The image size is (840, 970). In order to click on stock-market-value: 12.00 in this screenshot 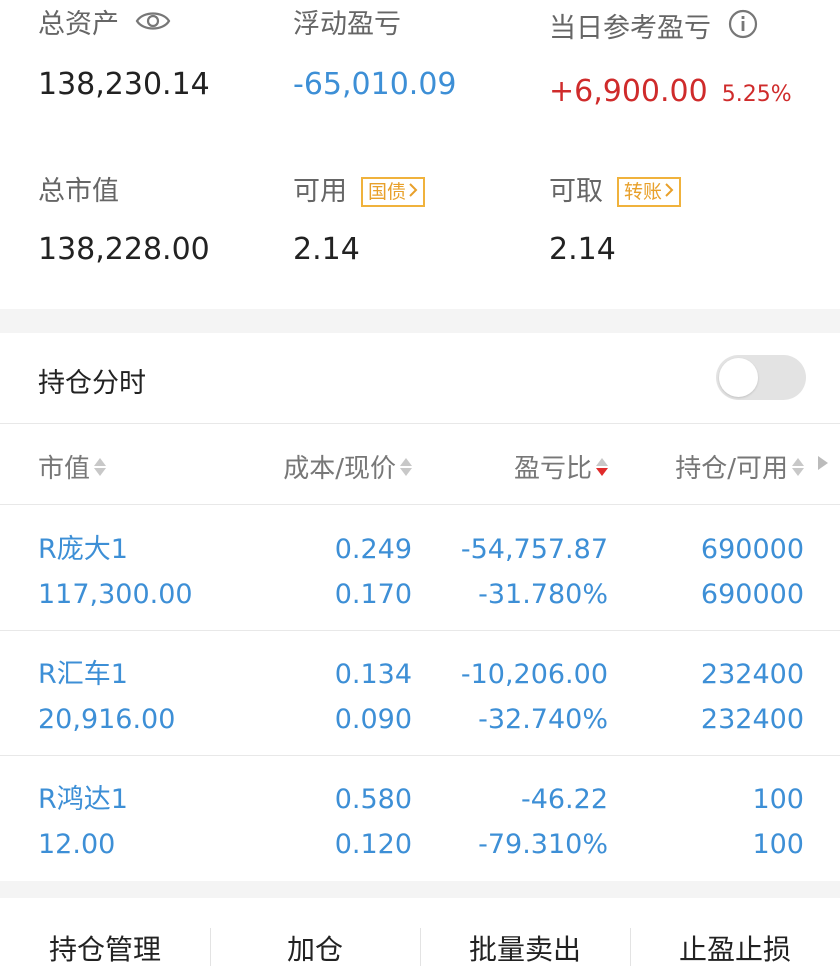, I will do `click(77, 844)`.